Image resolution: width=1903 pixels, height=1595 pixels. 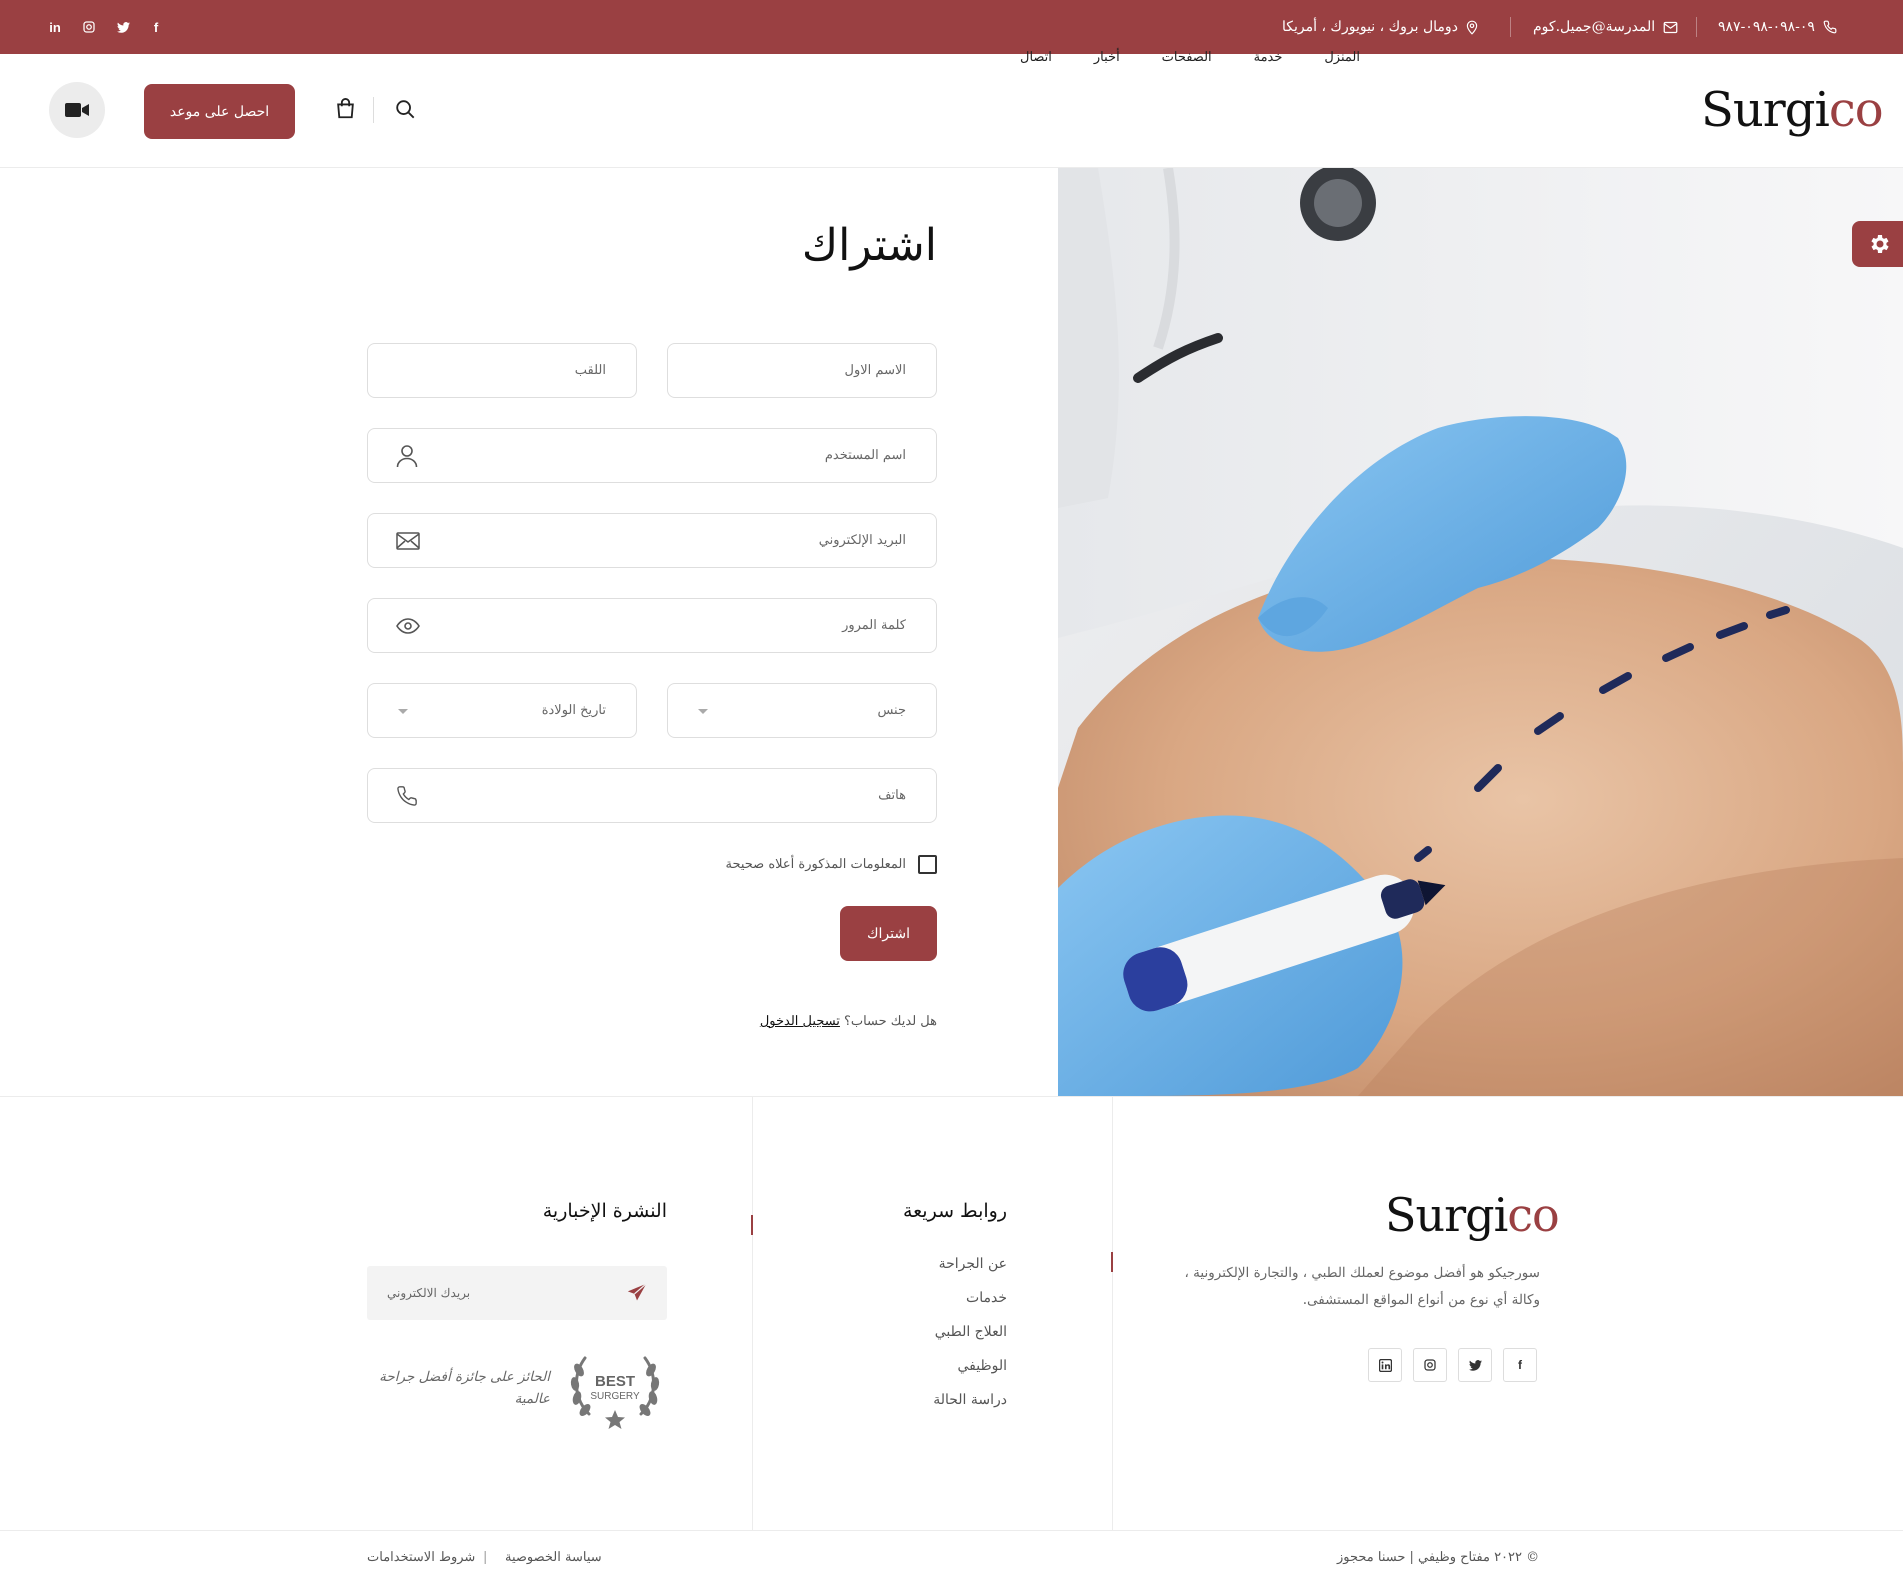 I want to click on login-prompt: هل لديك حساب؟تسجيل الدخول, so click(x=768, y=1021).